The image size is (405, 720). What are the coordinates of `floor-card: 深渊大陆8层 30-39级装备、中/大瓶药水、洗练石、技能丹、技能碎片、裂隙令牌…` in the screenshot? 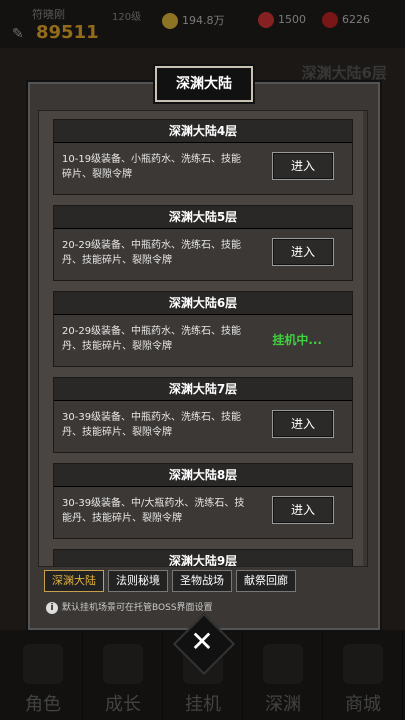 It's located at (203, 501).